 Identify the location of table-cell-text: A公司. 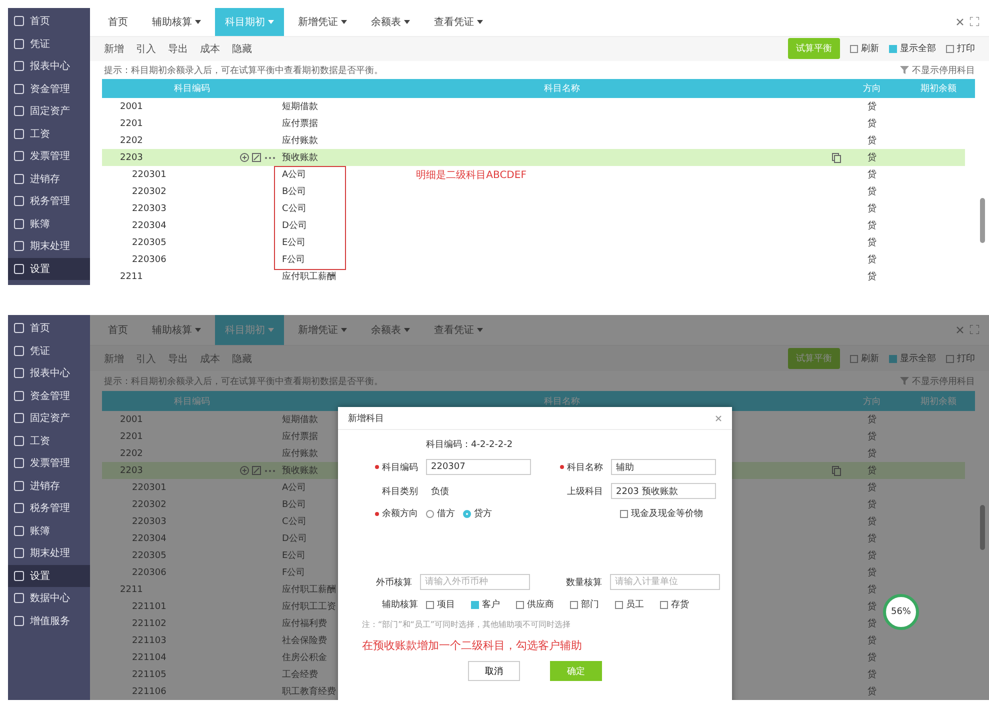
(294, 488).